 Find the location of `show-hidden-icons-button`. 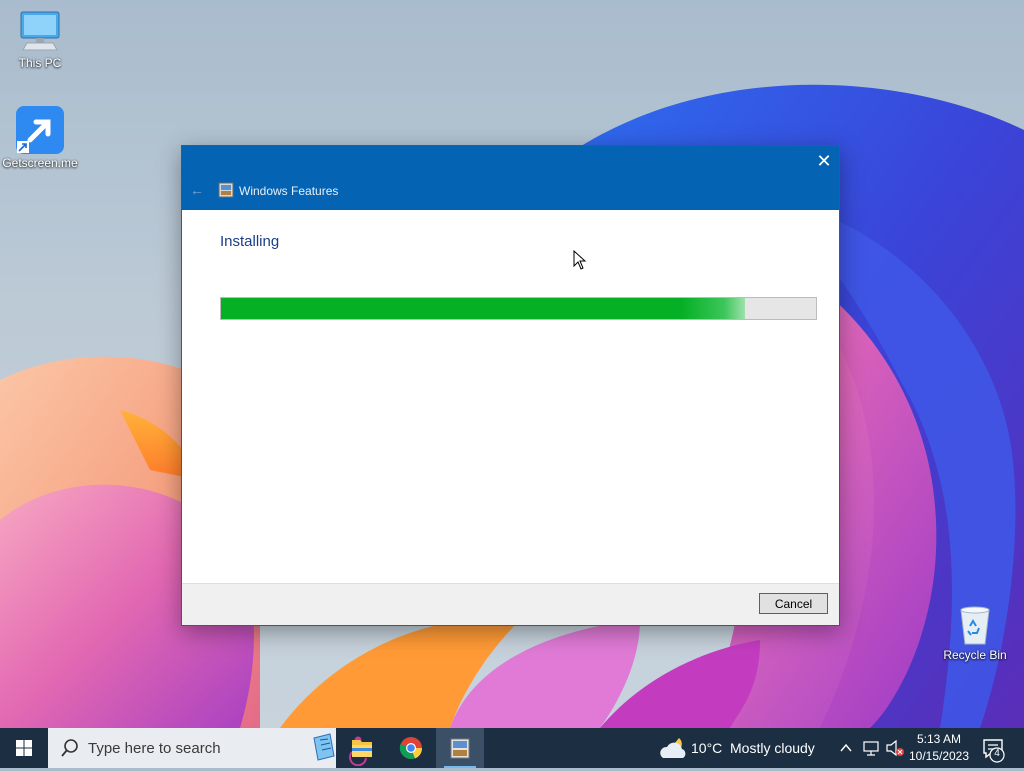

show-hidden-icons-button is located at coordinates (846, 748).